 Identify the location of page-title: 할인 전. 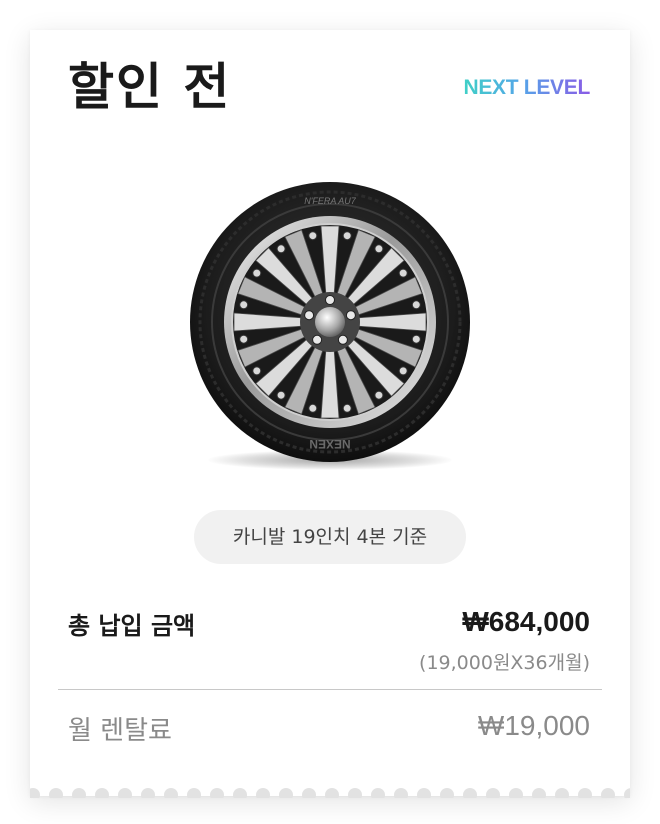
(150, 87).